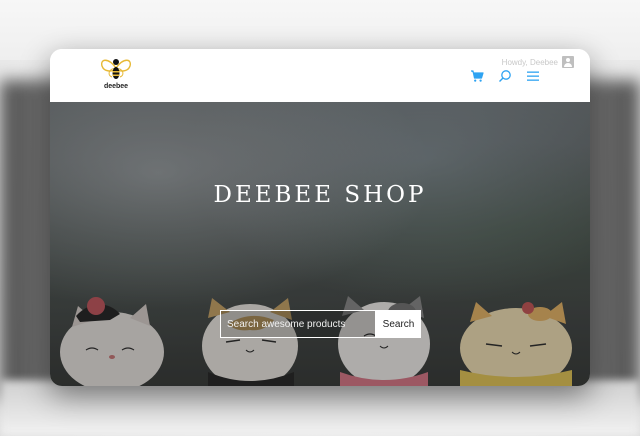 Image resolution: width=640 pixels, height=436 pixels. Describe the element at coordinates (477, 76) in the screenshot. I see `cart-icon` at that location.